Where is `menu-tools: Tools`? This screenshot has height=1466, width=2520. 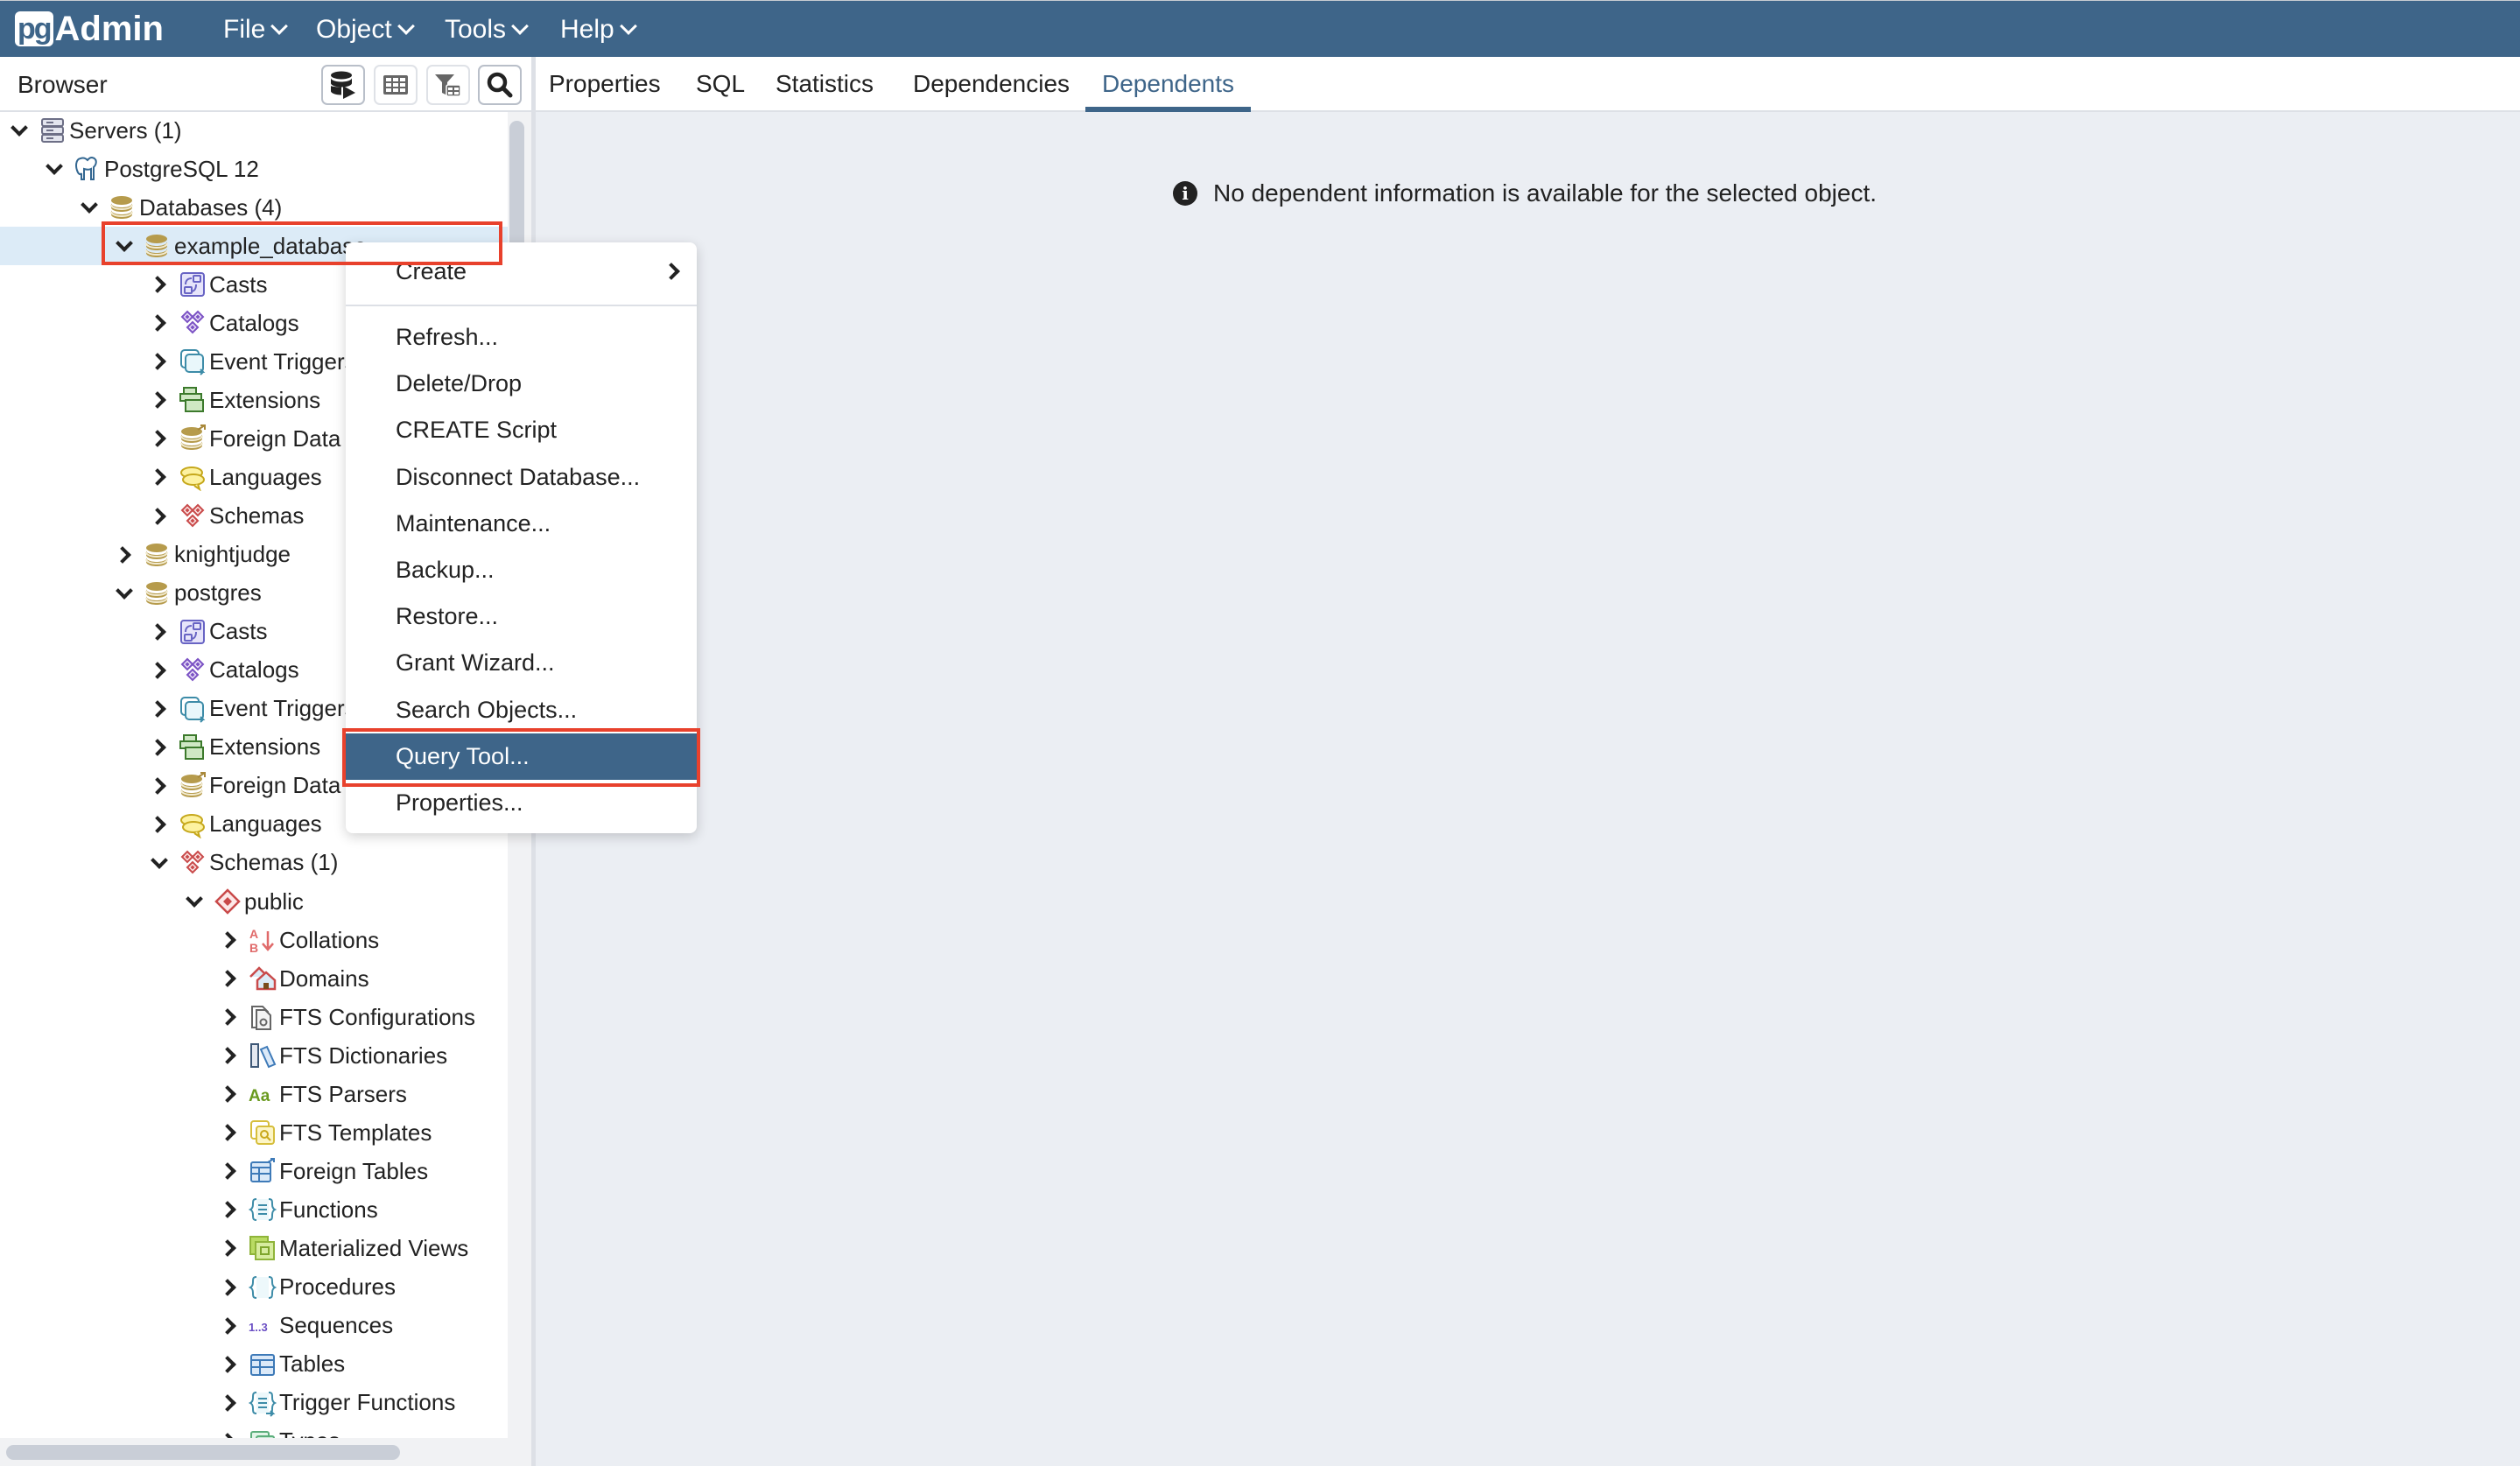 menu-tools: Tools is located at coordinates (487, 29).